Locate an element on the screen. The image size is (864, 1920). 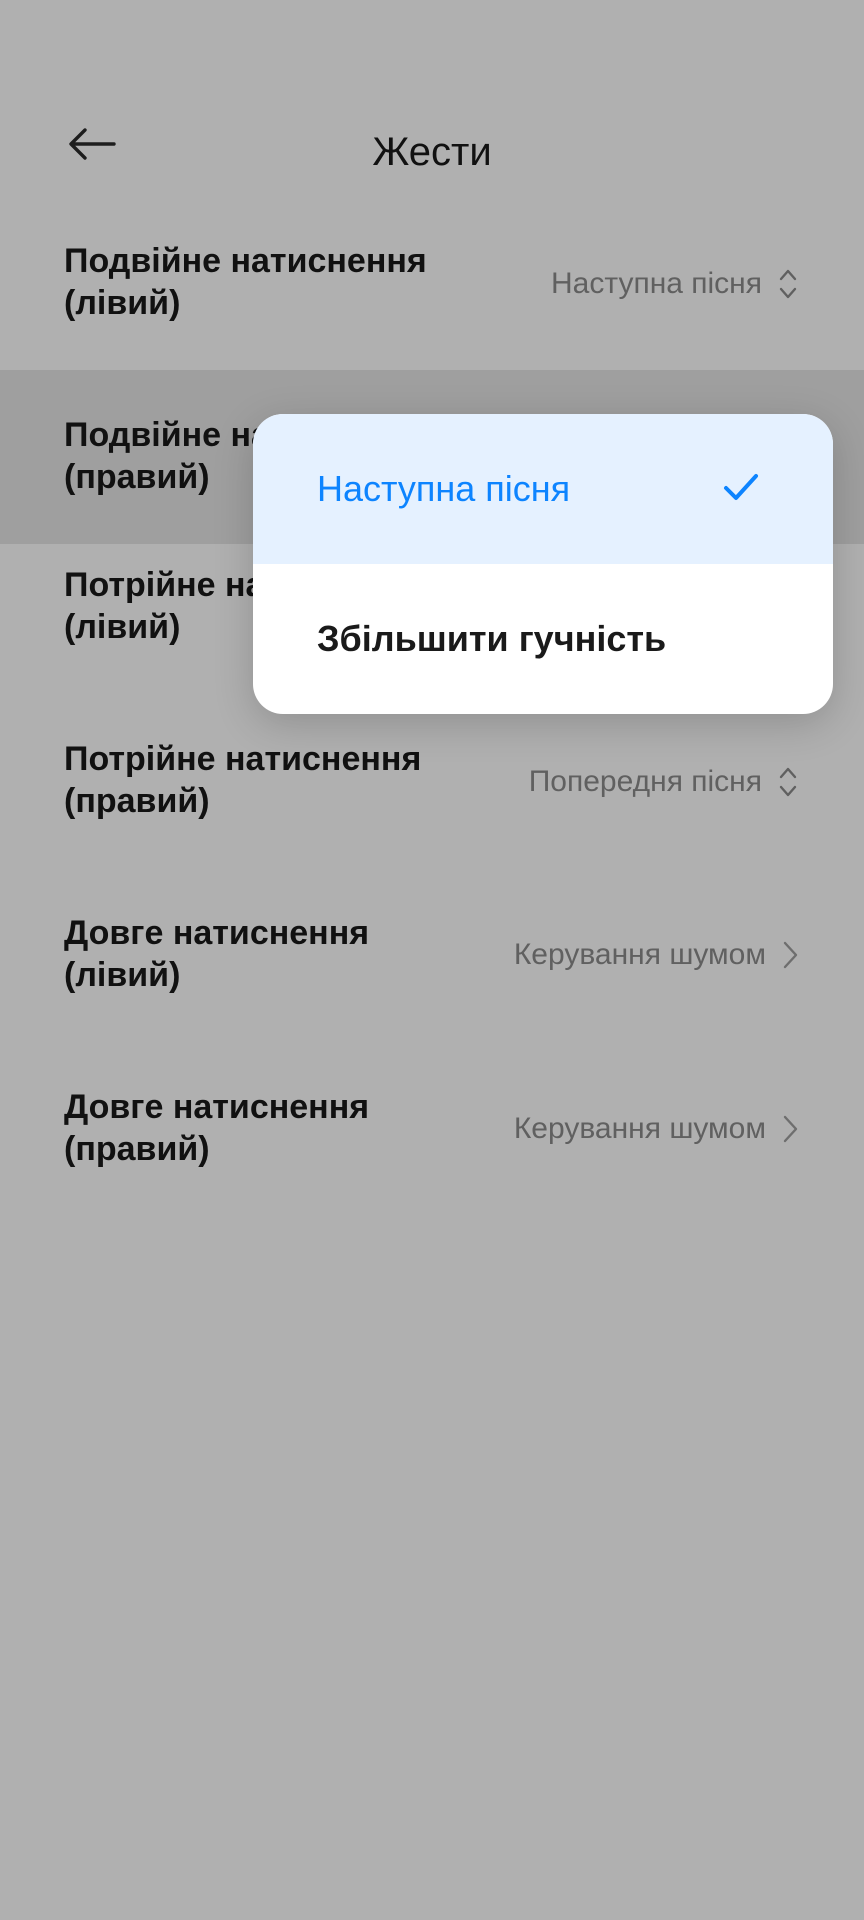
popup-option-next-song: Наступна пісня is located at coordinates (543, 489).